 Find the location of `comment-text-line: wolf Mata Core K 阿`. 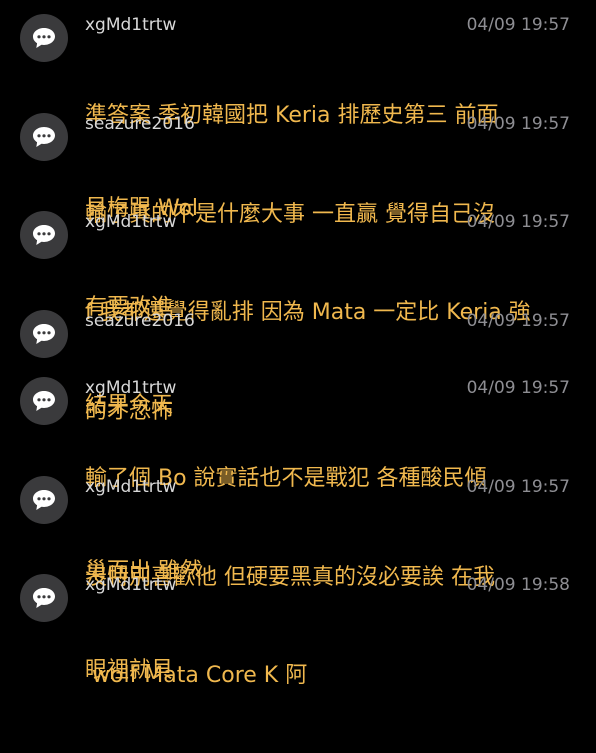

comment-text-line: wolf Mata Core K 阿 is located at coordinates (196, 675).